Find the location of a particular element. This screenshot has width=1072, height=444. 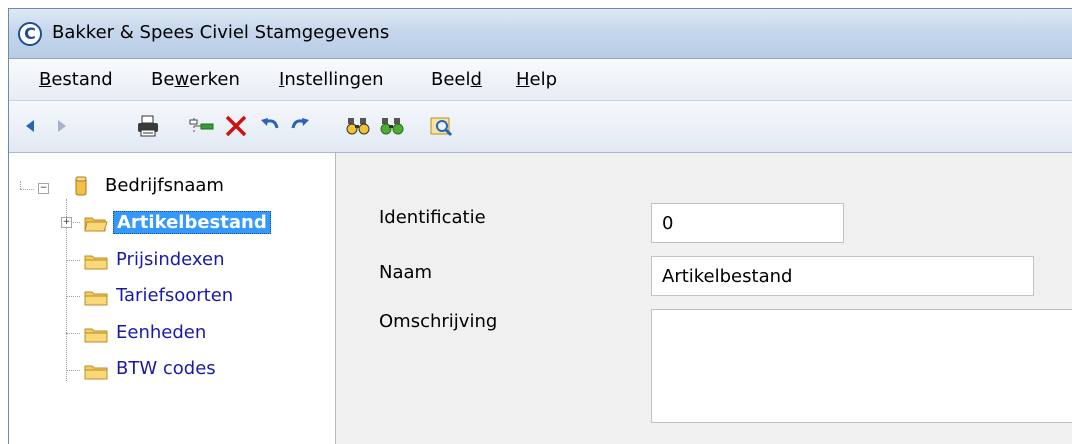

menu-instellingen-label: Instellingen is located at coordinates (331, 79).